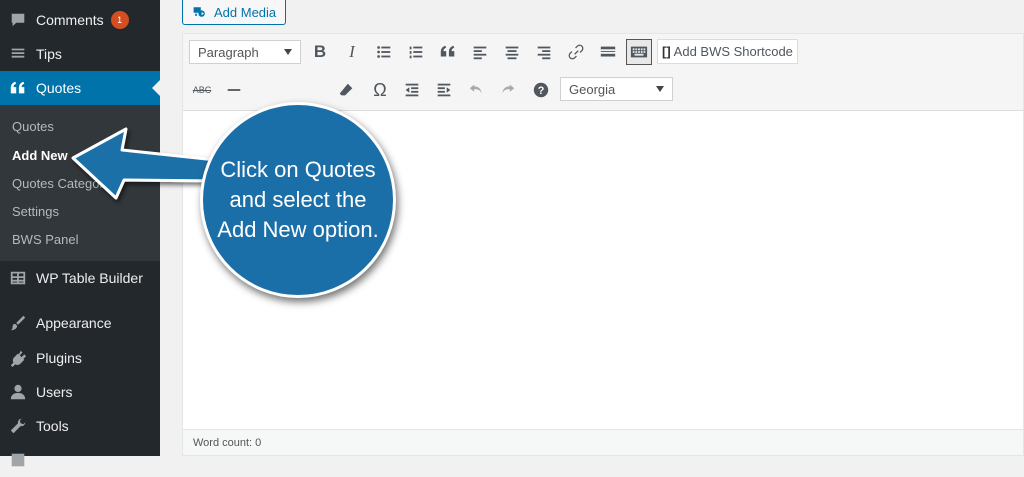 The height and width of the screenshot is (477, 1024). I want to click on arrow-shape, so click(146, 163).